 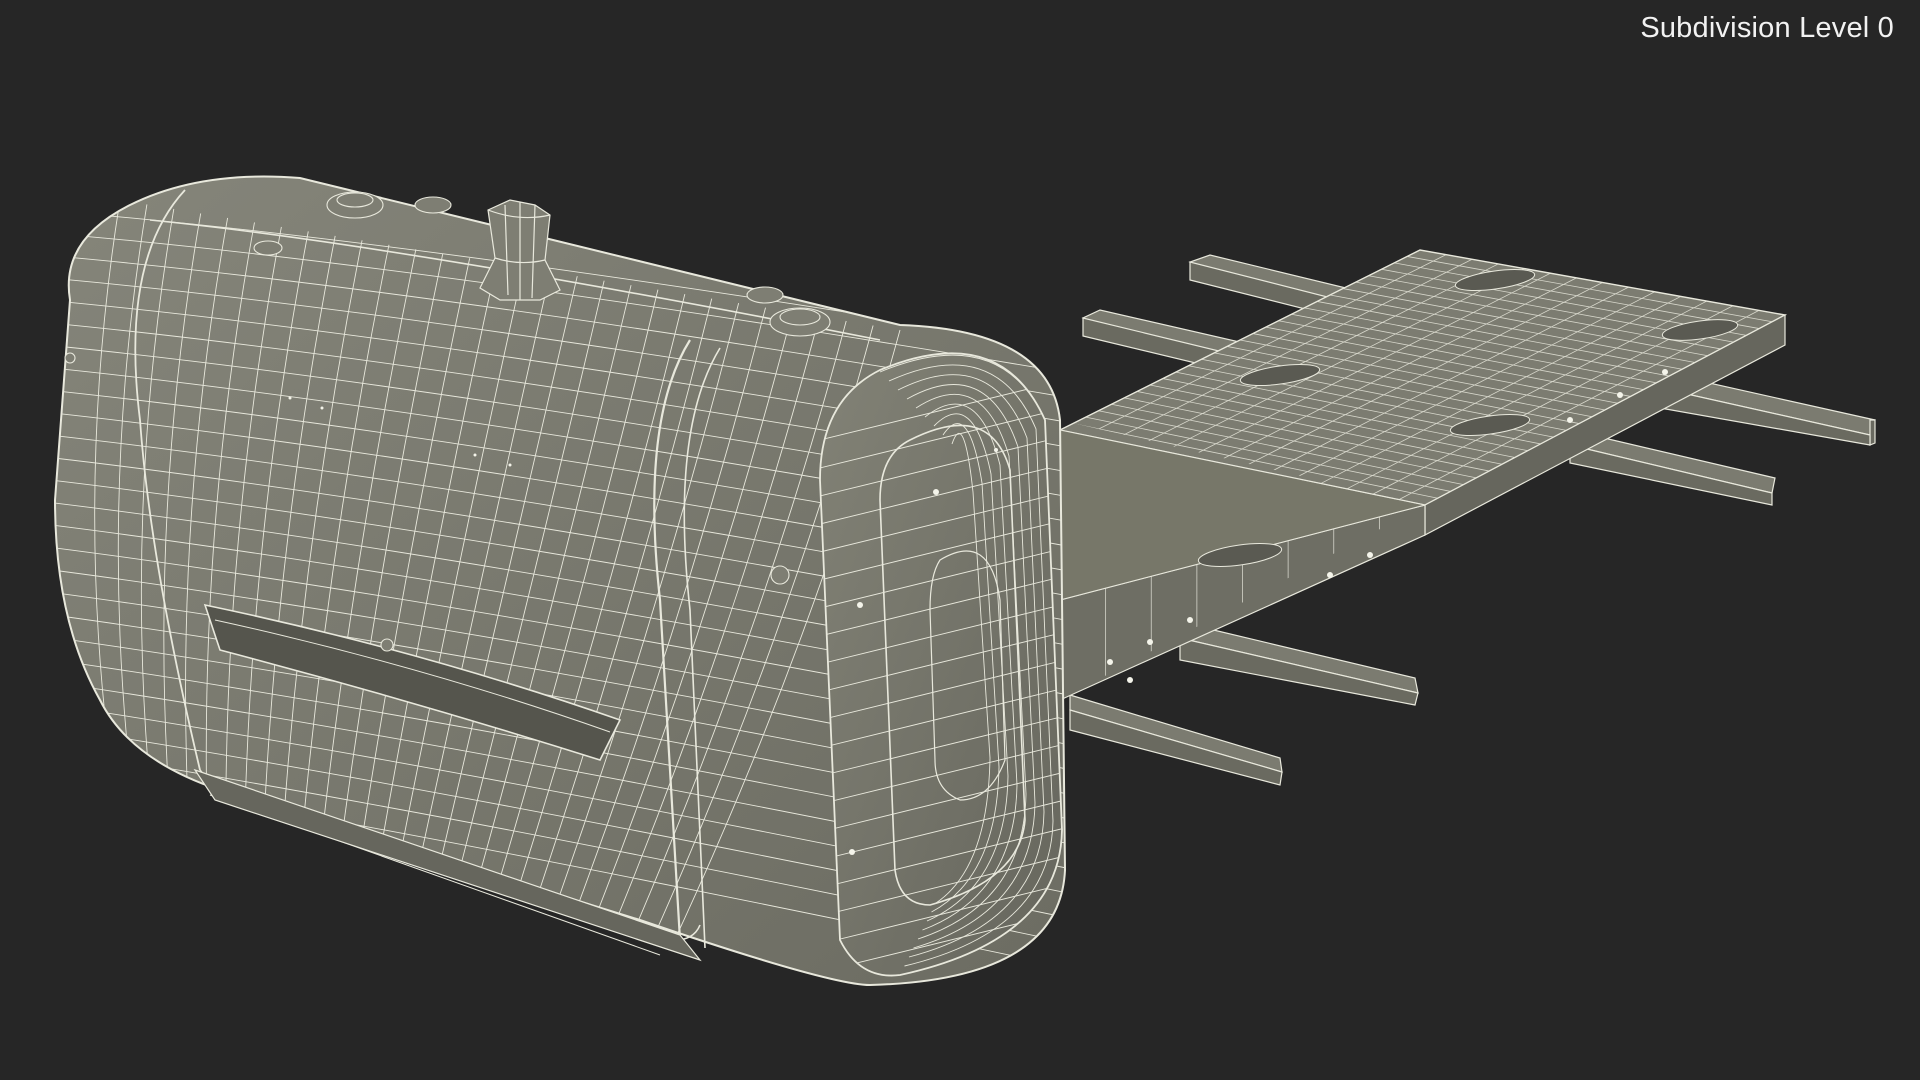 What do you see at coordinates (1767, 28) in the screenshot?
I see `subdivision-level-label: Subdivision Level 0` at bounding box center [1767, 28].